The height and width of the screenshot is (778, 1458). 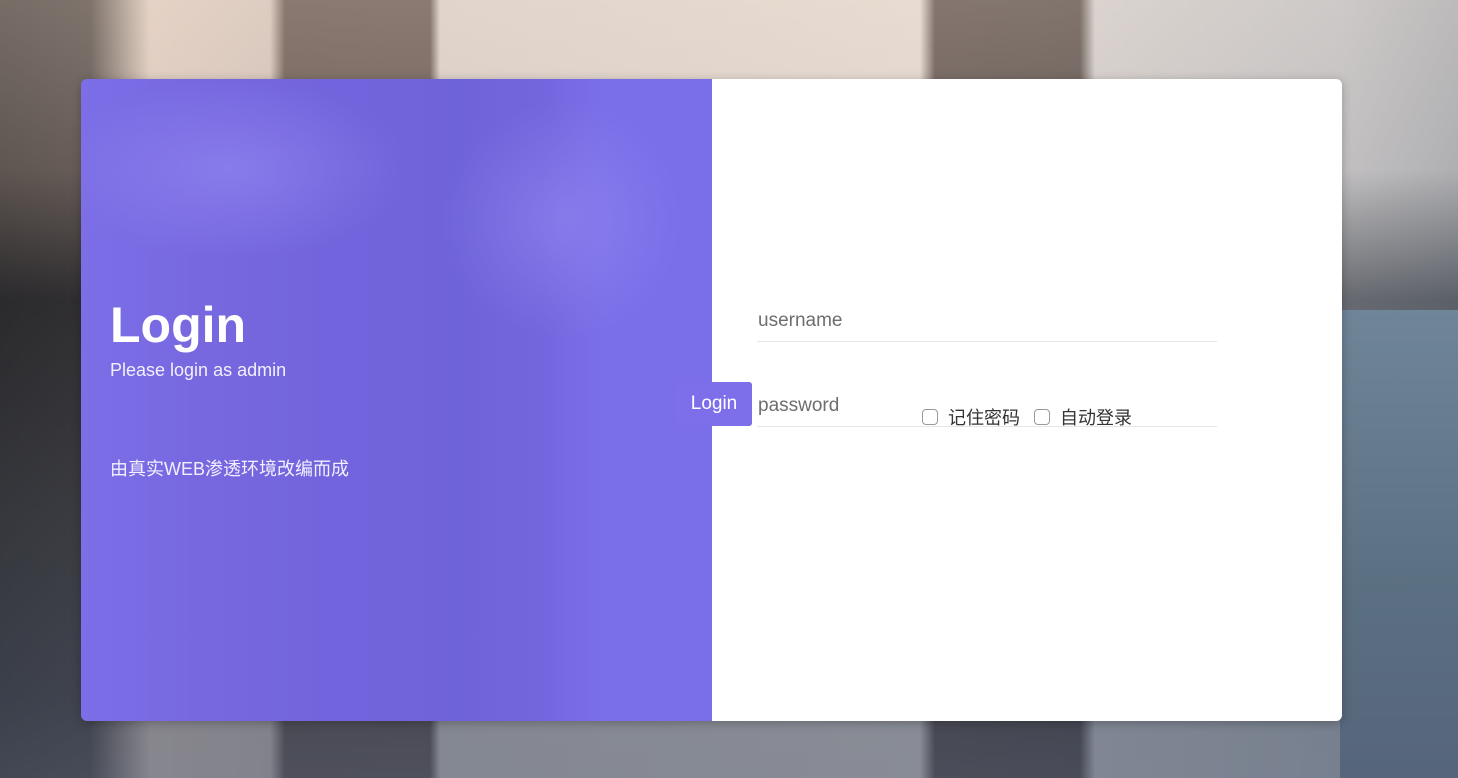 What do you see at coordinates (229, 469) in the screenshot?
I see `intro-note: 由真实WEB渗透环境改编而成` at bounding box center [229, 469].